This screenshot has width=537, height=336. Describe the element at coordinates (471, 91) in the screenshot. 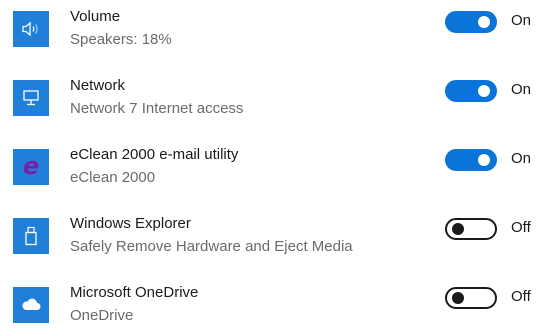

I see `network-toggle` at that location.